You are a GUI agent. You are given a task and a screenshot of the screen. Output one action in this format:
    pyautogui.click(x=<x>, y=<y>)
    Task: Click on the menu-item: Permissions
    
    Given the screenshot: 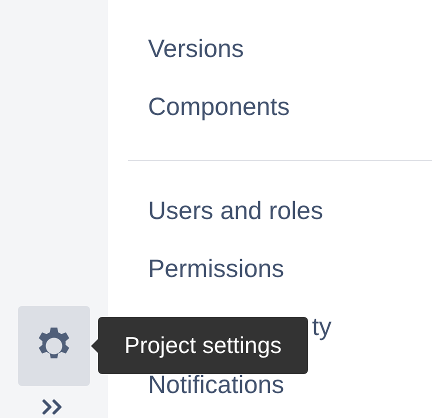 What is the action you would take?
    pyautogui.click(x=216, y=270)
    